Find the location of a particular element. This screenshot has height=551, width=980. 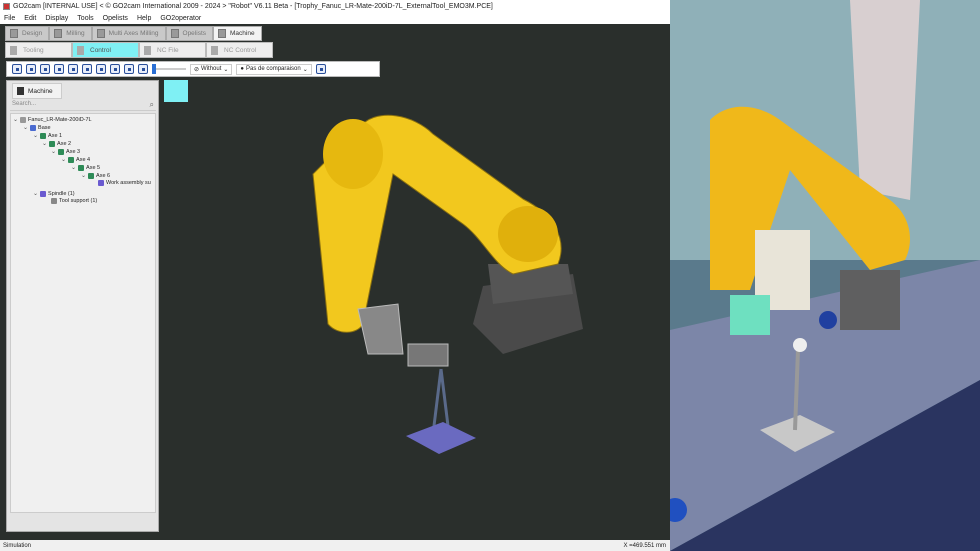

control-icon is located at coordinates (80, 50).